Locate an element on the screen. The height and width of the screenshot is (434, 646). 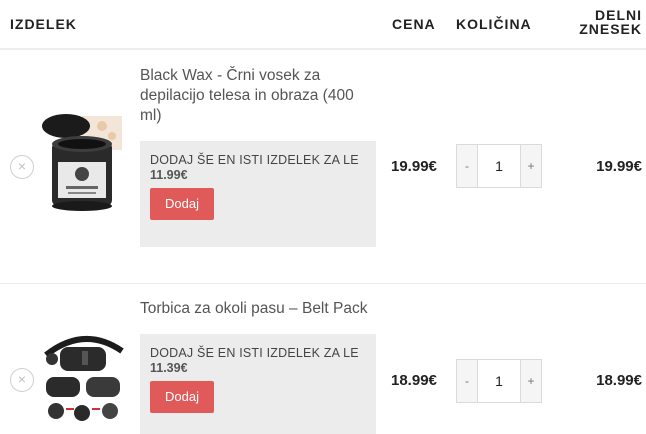
subtotal-header-line2: ZNESEK is located at coordinates (610, 29).